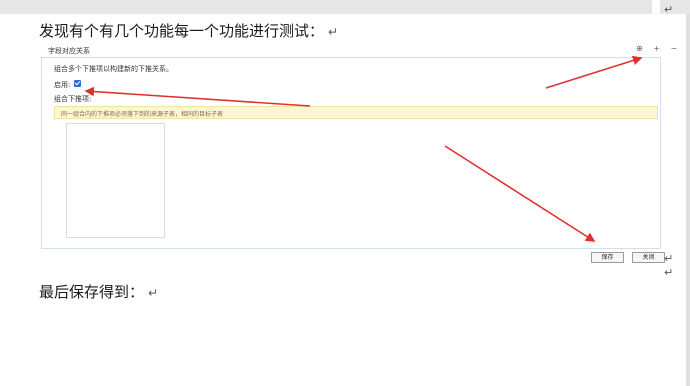  I want to click on pushdown-item-list, so click(115, 180).